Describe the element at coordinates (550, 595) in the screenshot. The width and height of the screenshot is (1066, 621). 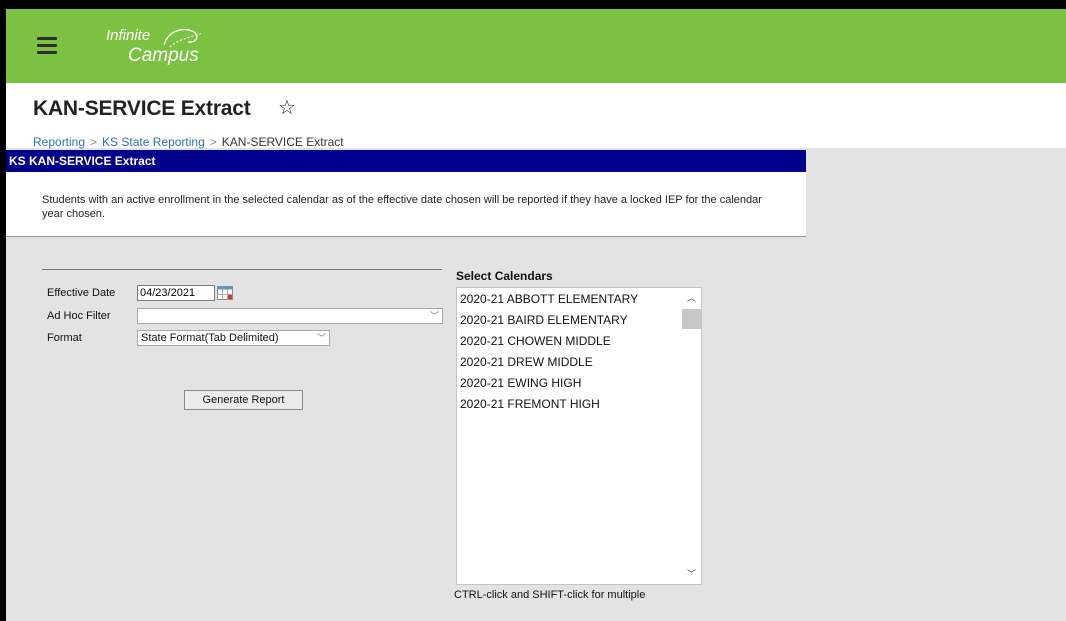
I see `multi-select-hint: CTRL-click and SHIFT-click for multiple` at that location.